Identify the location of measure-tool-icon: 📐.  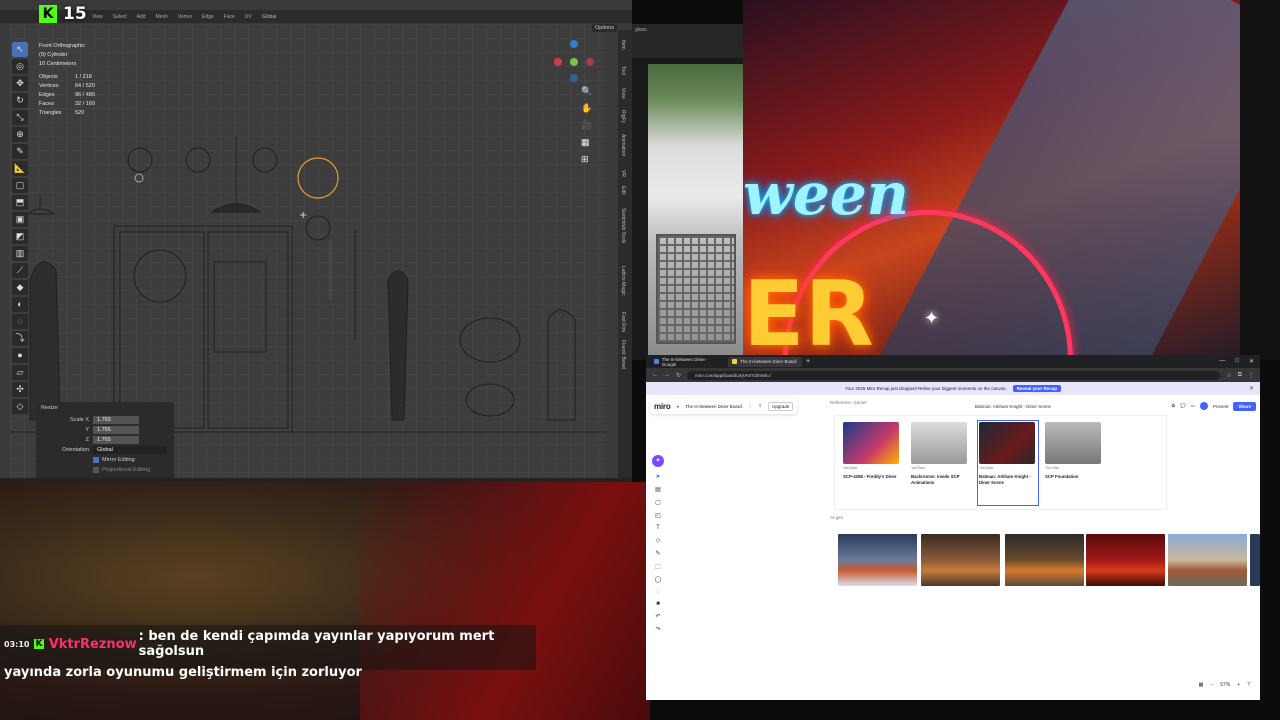
(20, 168).